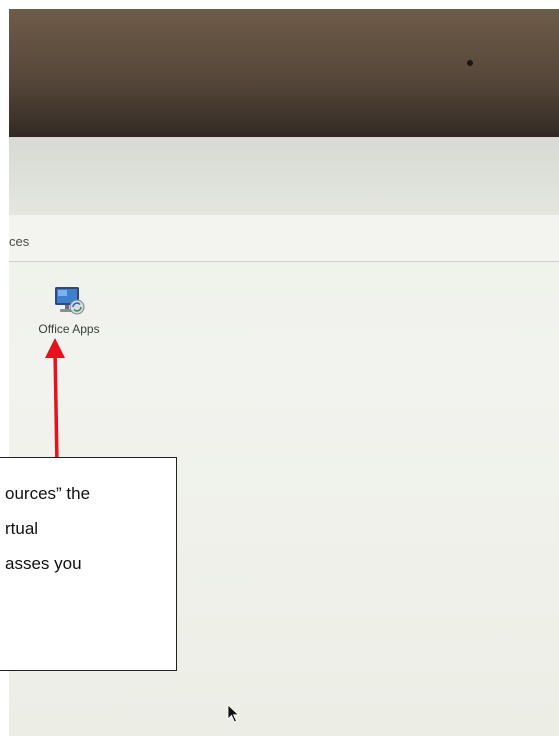  Describe the element at coordinates (470, 63) in the screenshot. I see `webcam-dot` at that location.